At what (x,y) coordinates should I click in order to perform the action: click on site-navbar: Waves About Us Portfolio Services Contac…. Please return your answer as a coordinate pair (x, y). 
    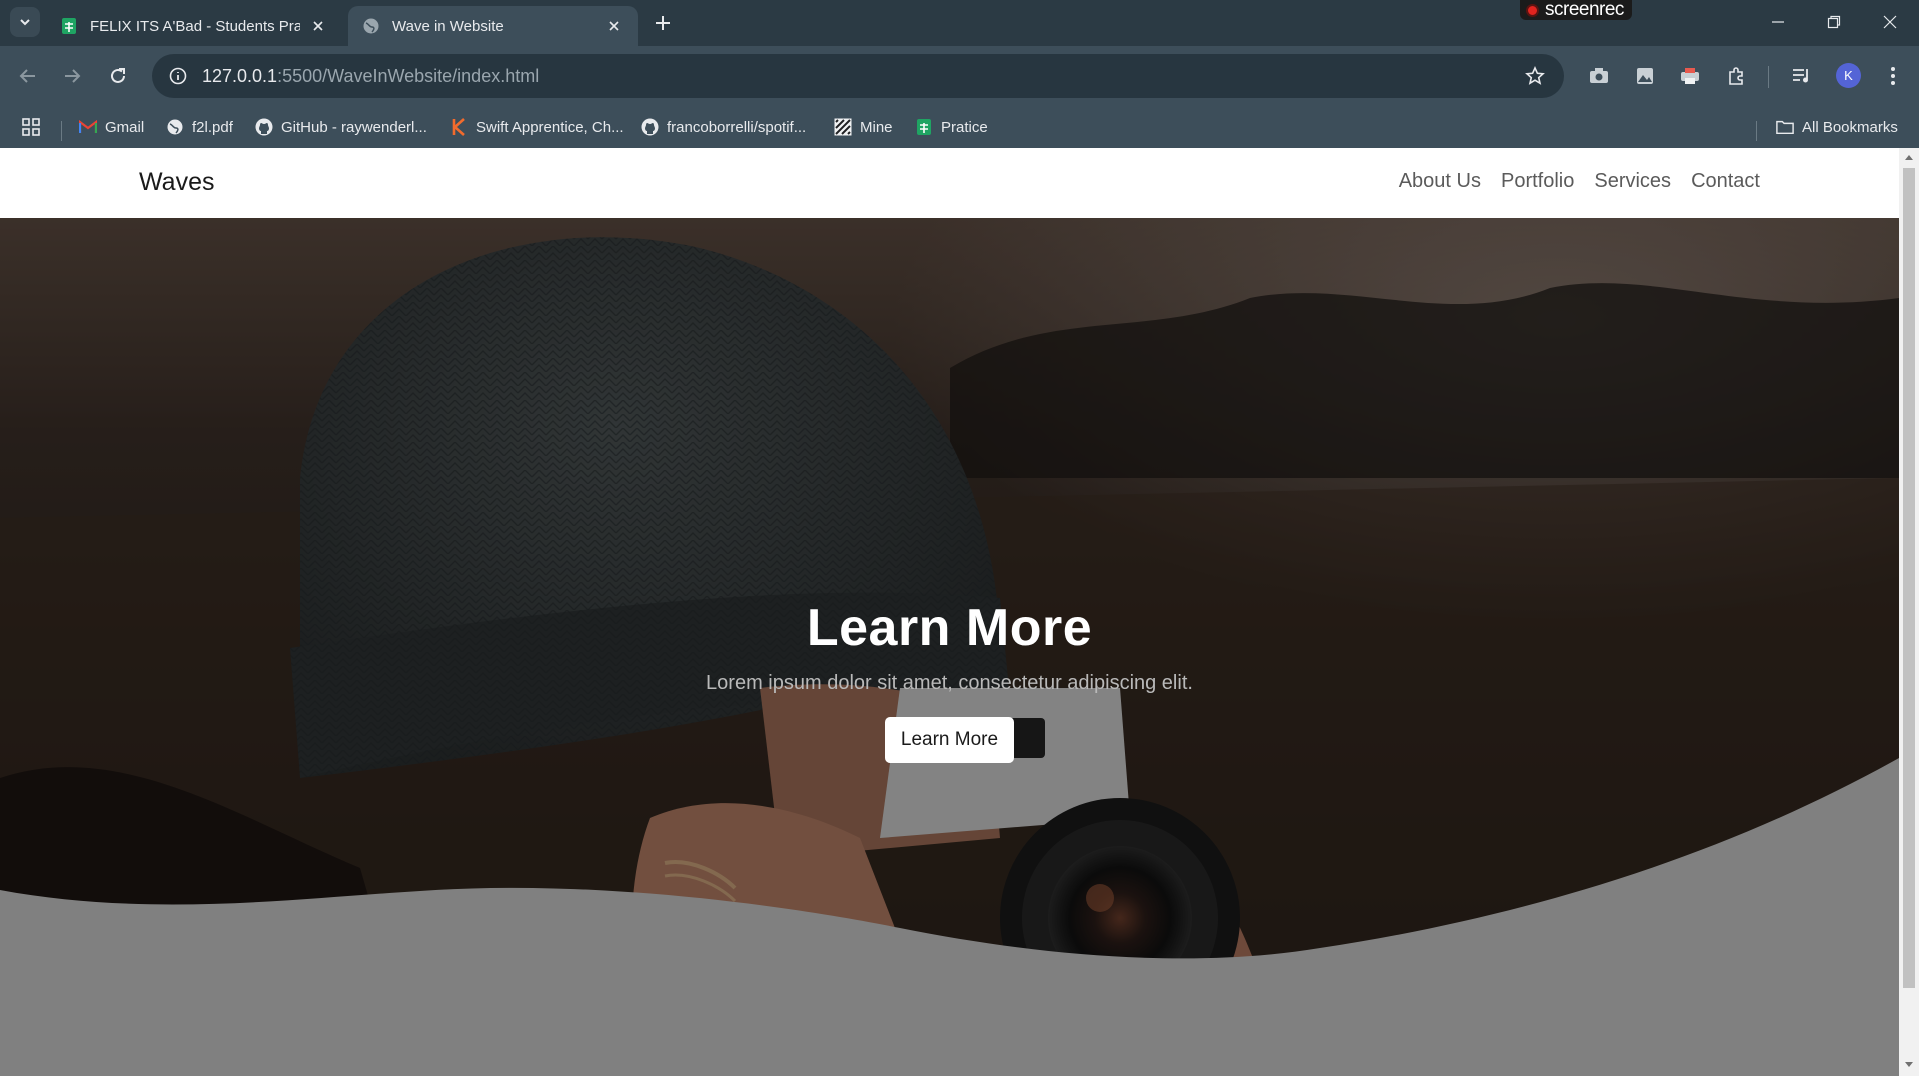
    Looking at the image, I should click on (949, 183).